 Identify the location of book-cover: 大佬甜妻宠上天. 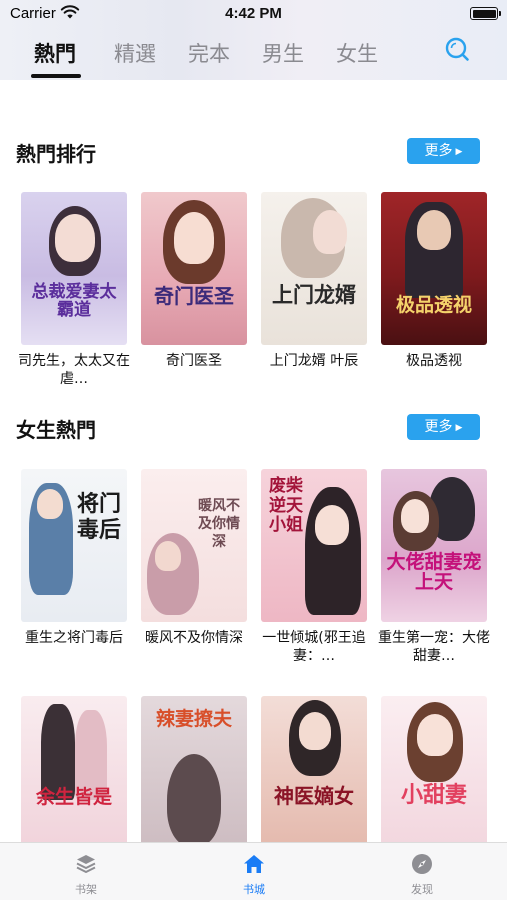
(434, 545).